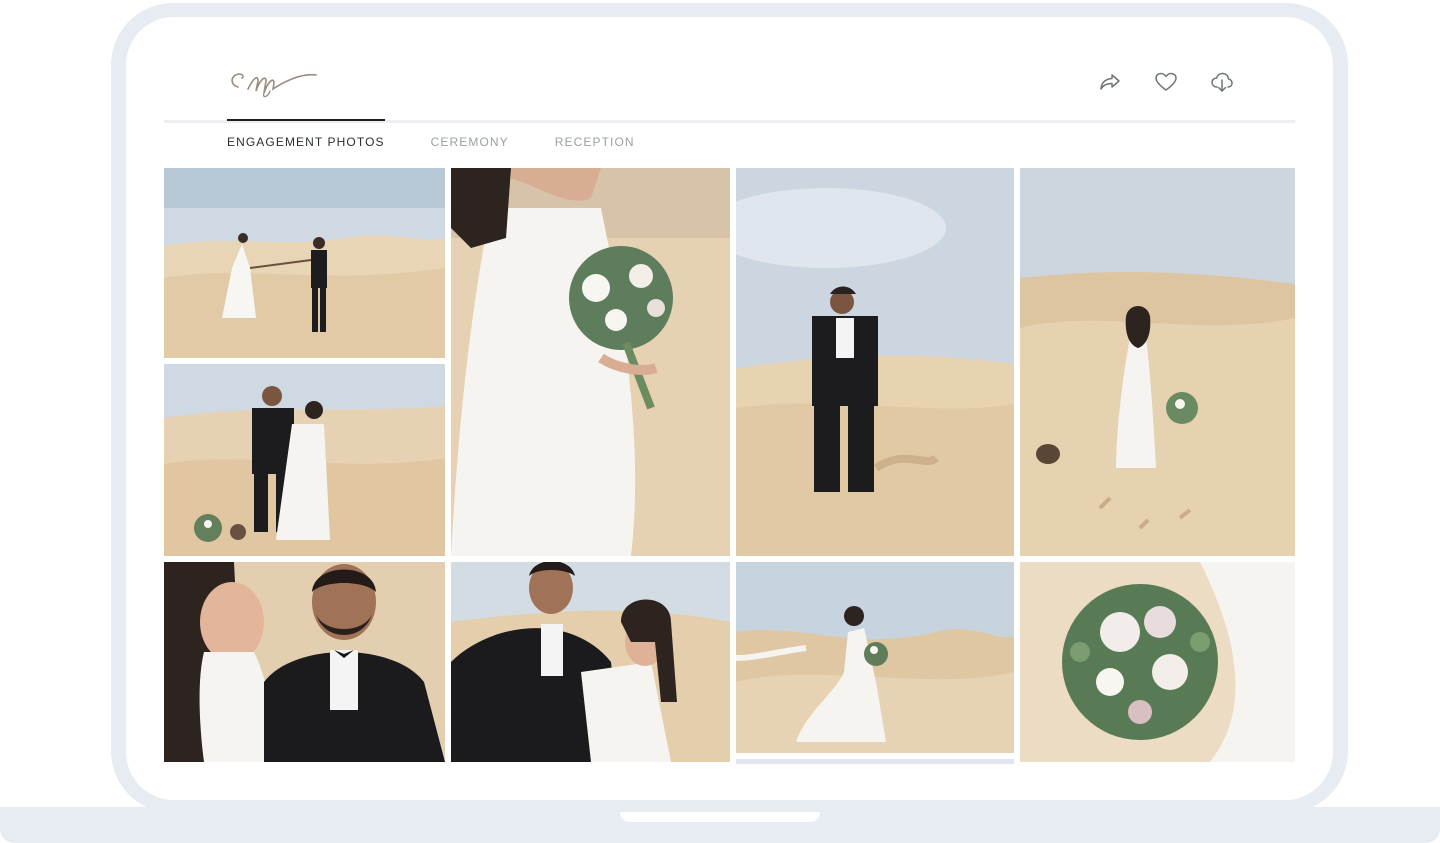 This screenshot has width=1440, height=843. I want to click on logo, so click(274, 81).